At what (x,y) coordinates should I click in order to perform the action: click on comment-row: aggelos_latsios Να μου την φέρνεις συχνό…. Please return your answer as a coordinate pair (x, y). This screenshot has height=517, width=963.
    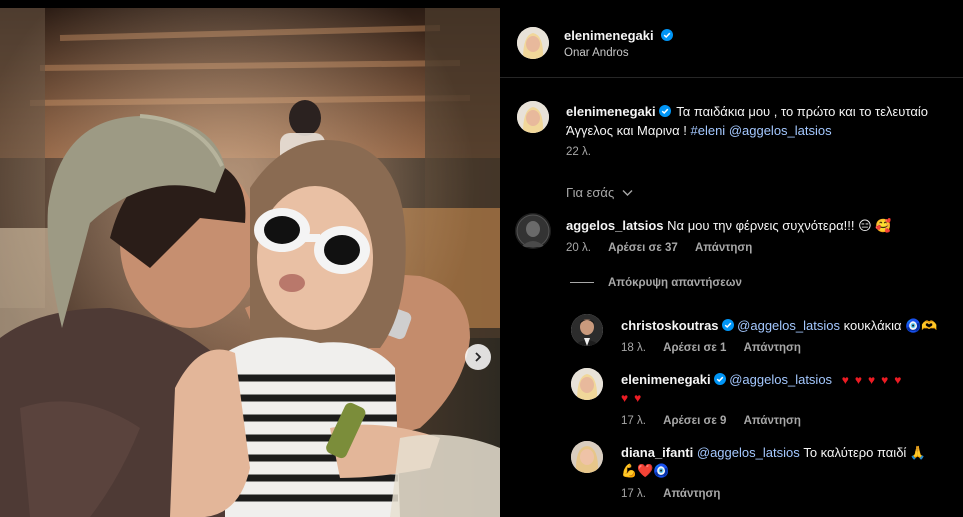
    Looking at the image, I should click on (728, 226).